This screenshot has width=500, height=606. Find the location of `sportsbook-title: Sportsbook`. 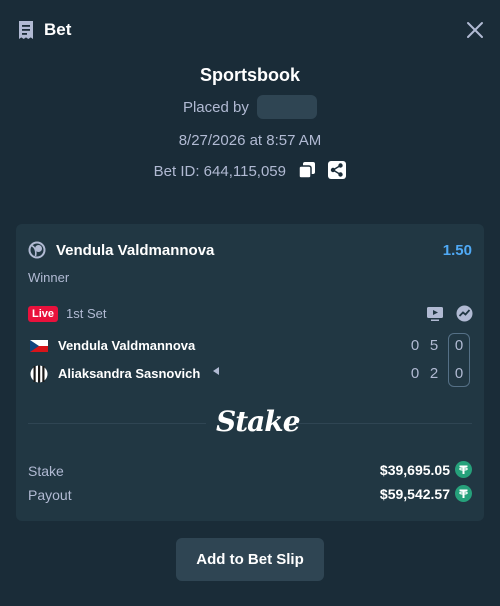

sportsbook-title: Sportsbook is located at coordinates (249, 75).